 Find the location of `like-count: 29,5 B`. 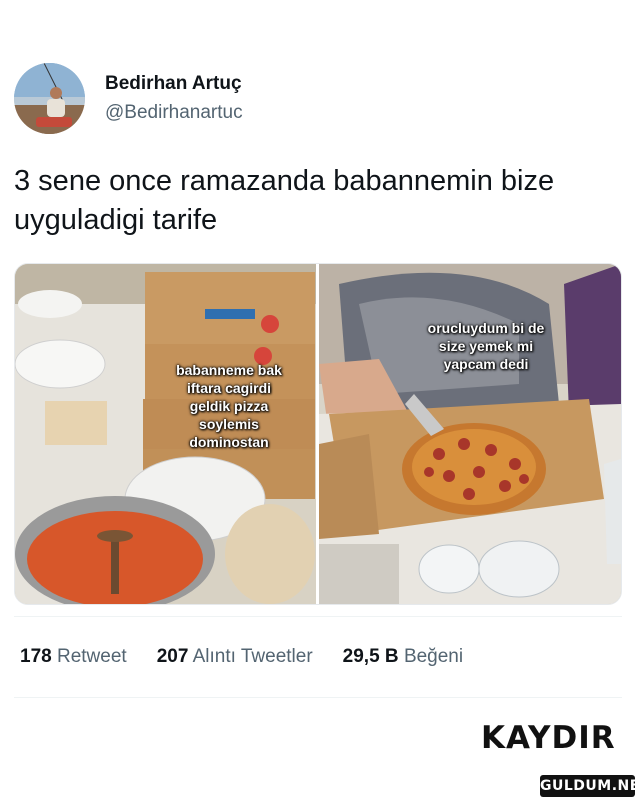

like-count: 29,5 B is located at coordinates (370, 656).